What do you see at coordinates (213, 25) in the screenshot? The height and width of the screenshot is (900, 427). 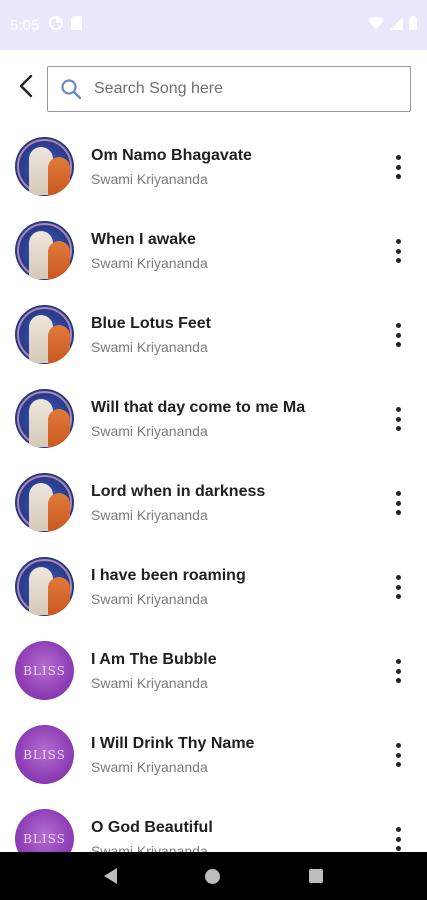 I see `status-bar: 5:05` at bounding box center [213, 25].